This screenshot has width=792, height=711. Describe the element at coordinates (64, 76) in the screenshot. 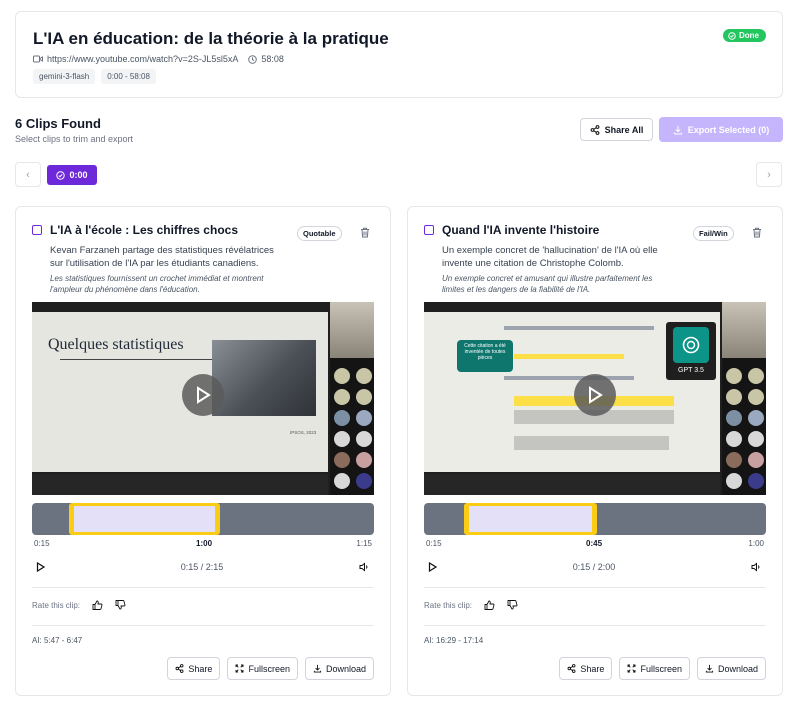

I see `model-tag: gemini-3-flash` at that location.